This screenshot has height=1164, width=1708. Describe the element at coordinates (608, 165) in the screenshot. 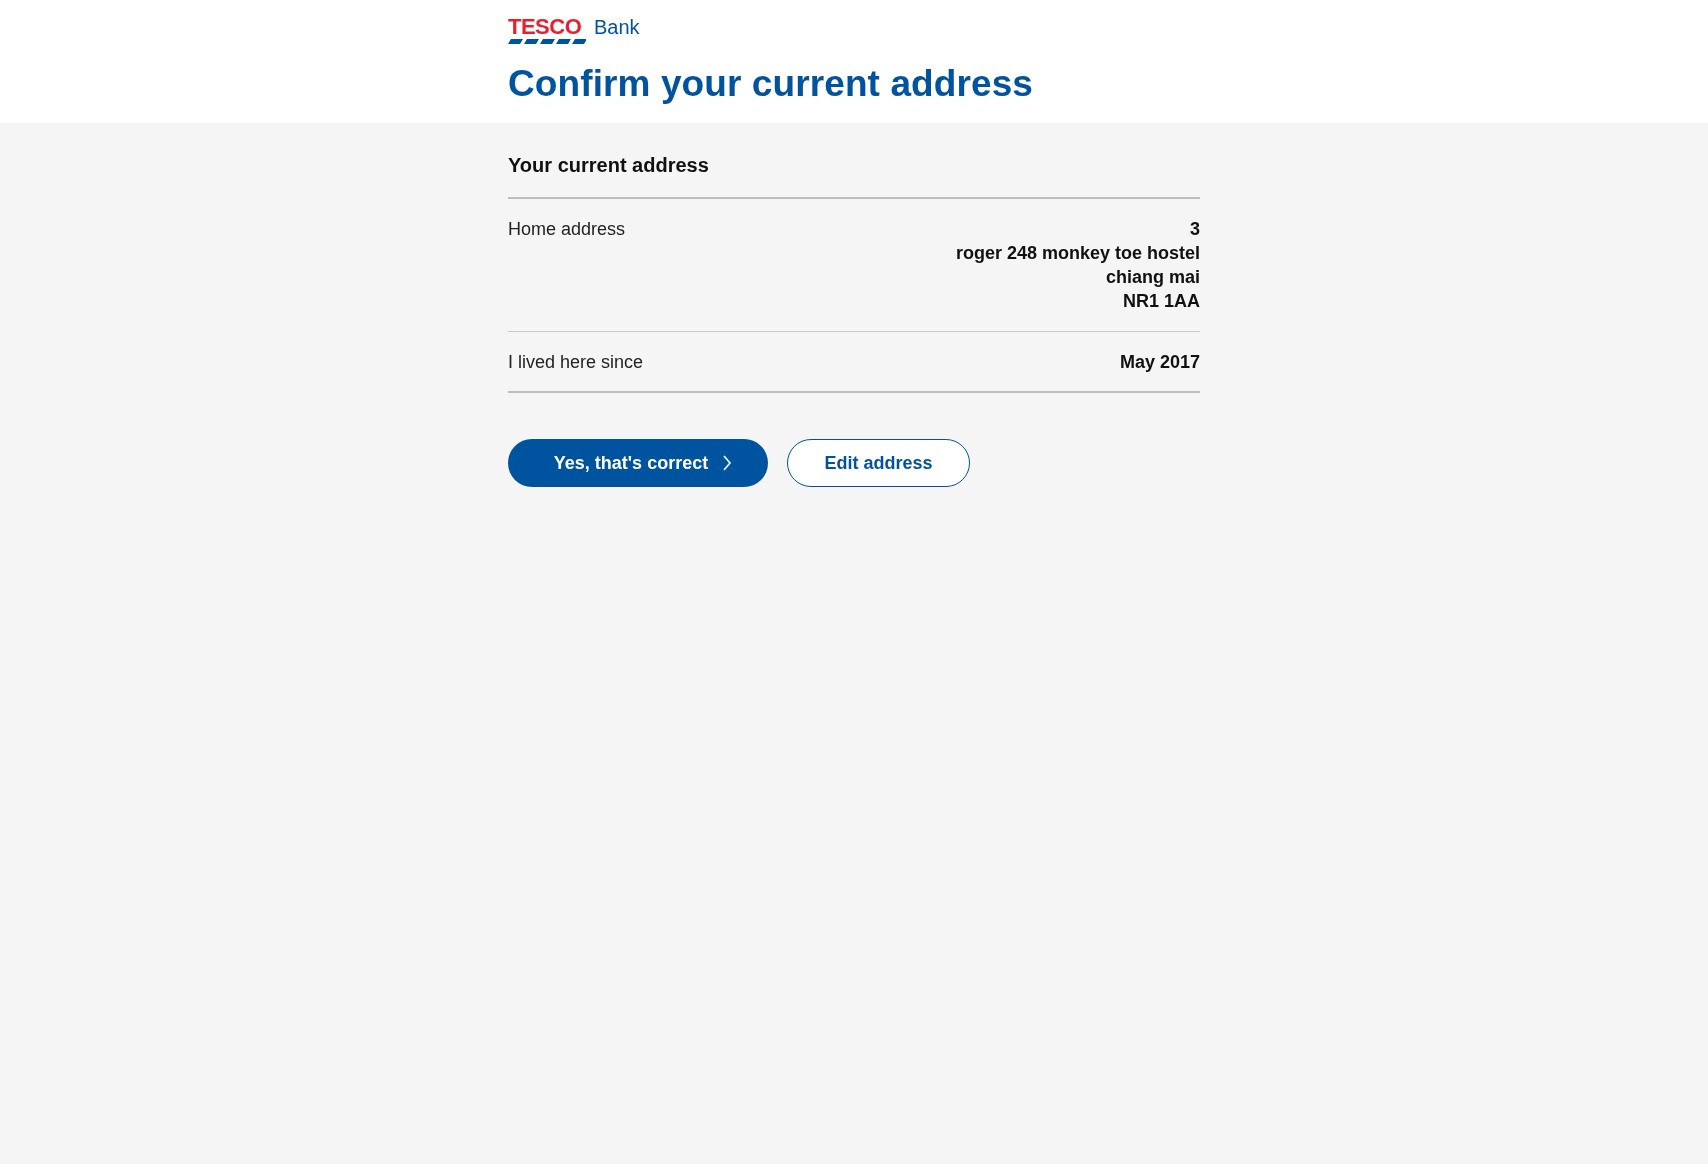

I see `section-heading: Your current address` at that location.